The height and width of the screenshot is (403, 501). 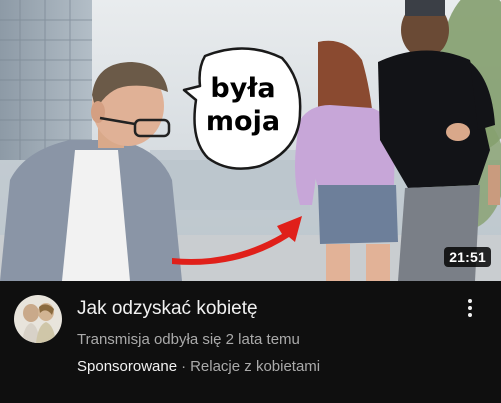 I want to click on sponsor-line: Sponsorowane · Relacje z kobietami, so click(x=198, y=367).